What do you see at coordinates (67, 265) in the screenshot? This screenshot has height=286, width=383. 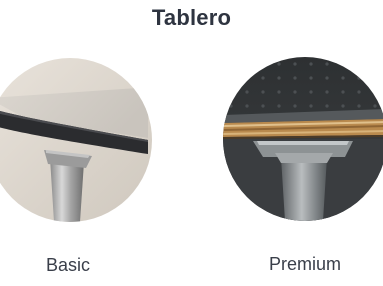 I see `option-label-basic: Basic` at bounding box center [67, 265].